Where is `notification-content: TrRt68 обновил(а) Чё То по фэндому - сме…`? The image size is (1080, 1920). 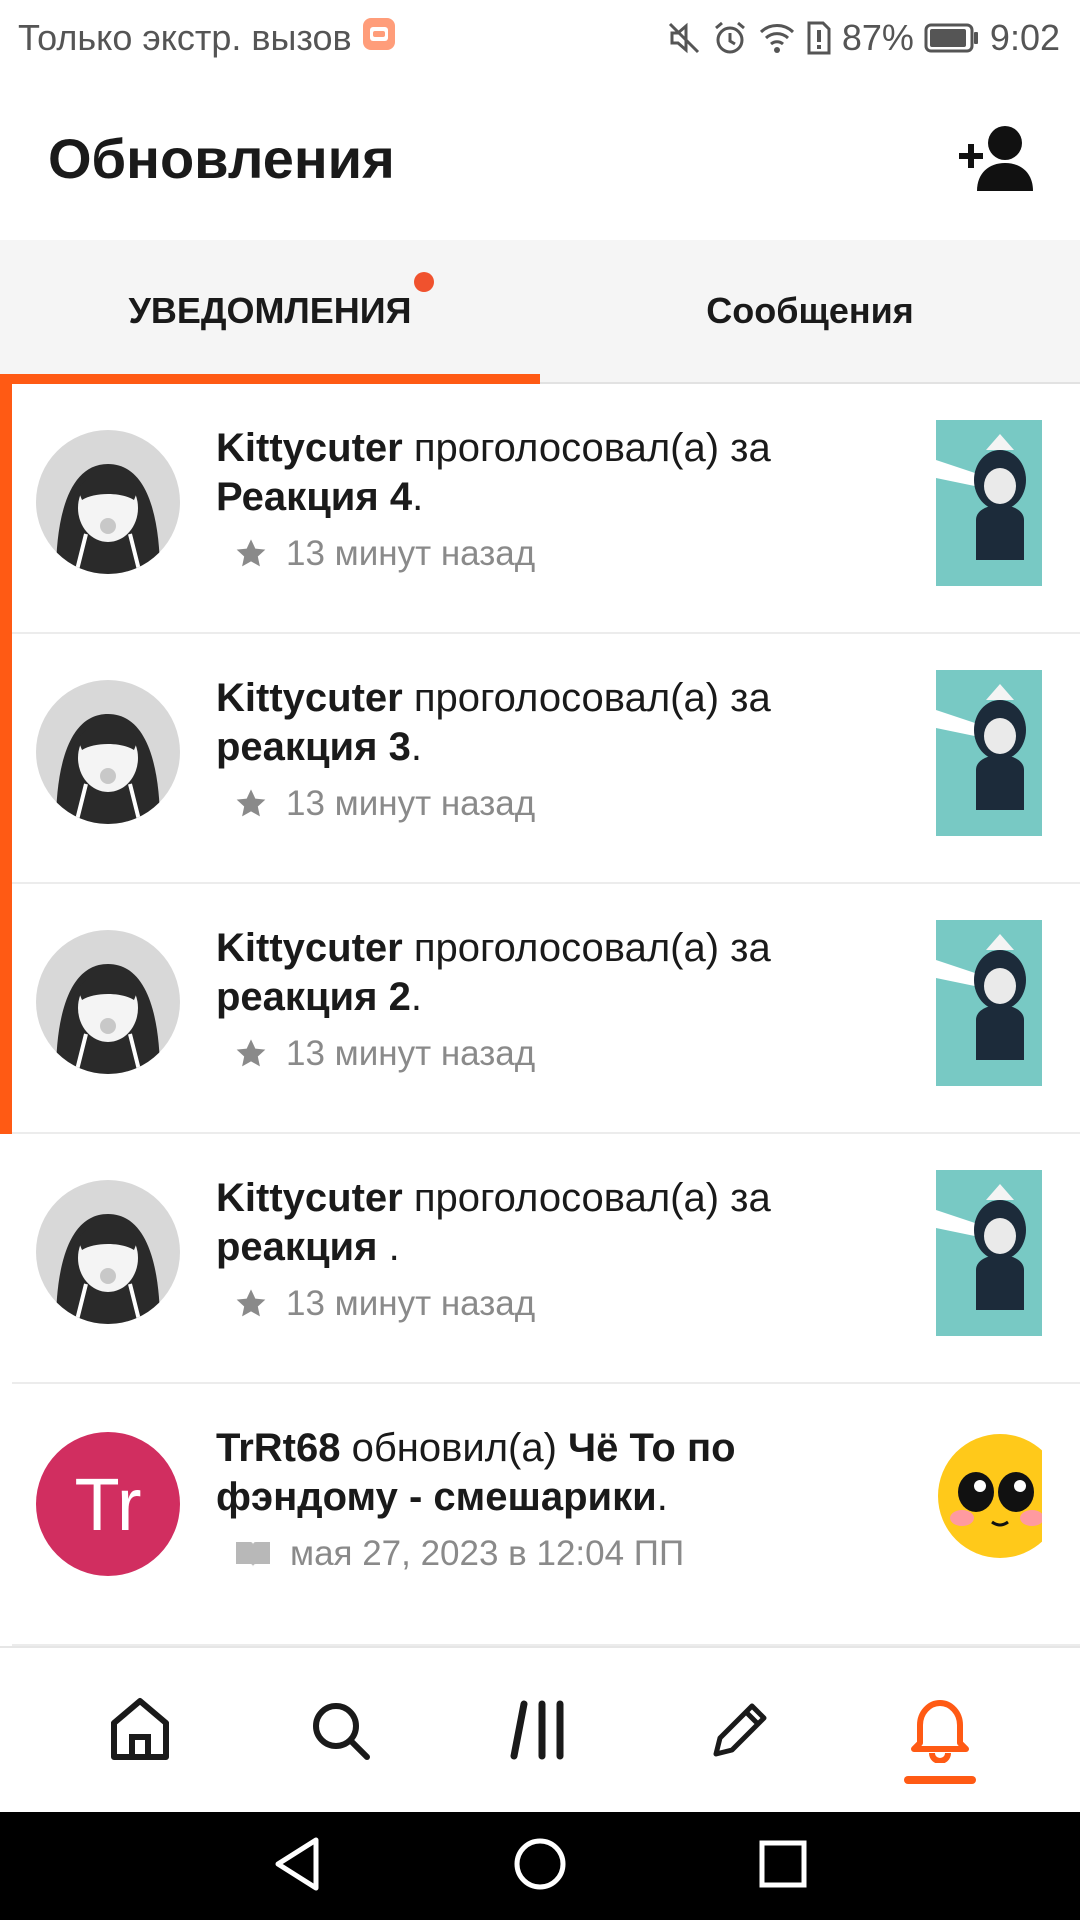 notification-content: TrRt68 обновил(а) Чё То по фэндому - сме… is located at coordinates (526, 1499).